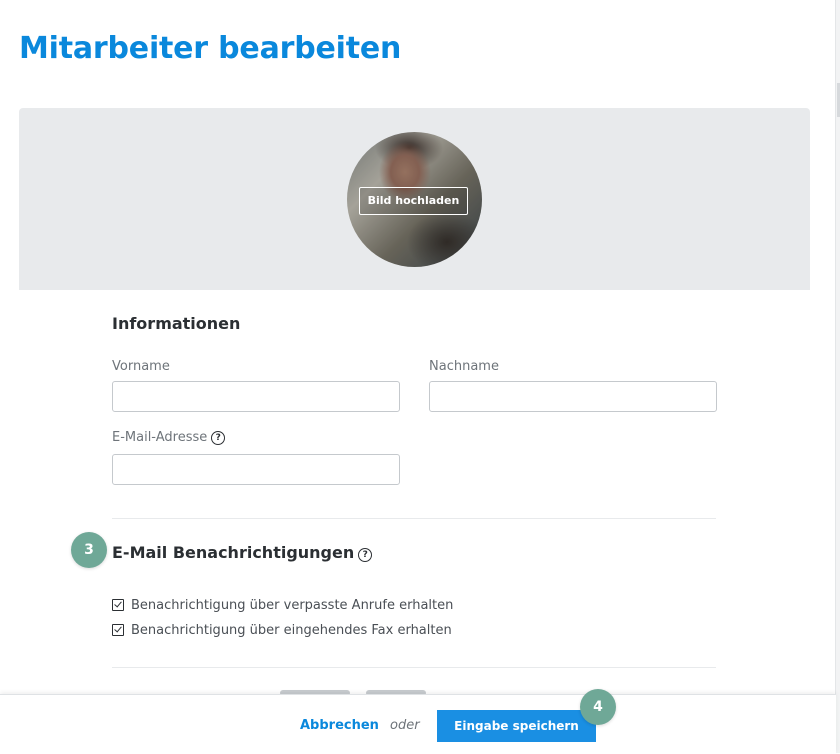  Describe the element at coordinates (176, 323) in the screenshot. I see `information-heading: Informationen` at that location.